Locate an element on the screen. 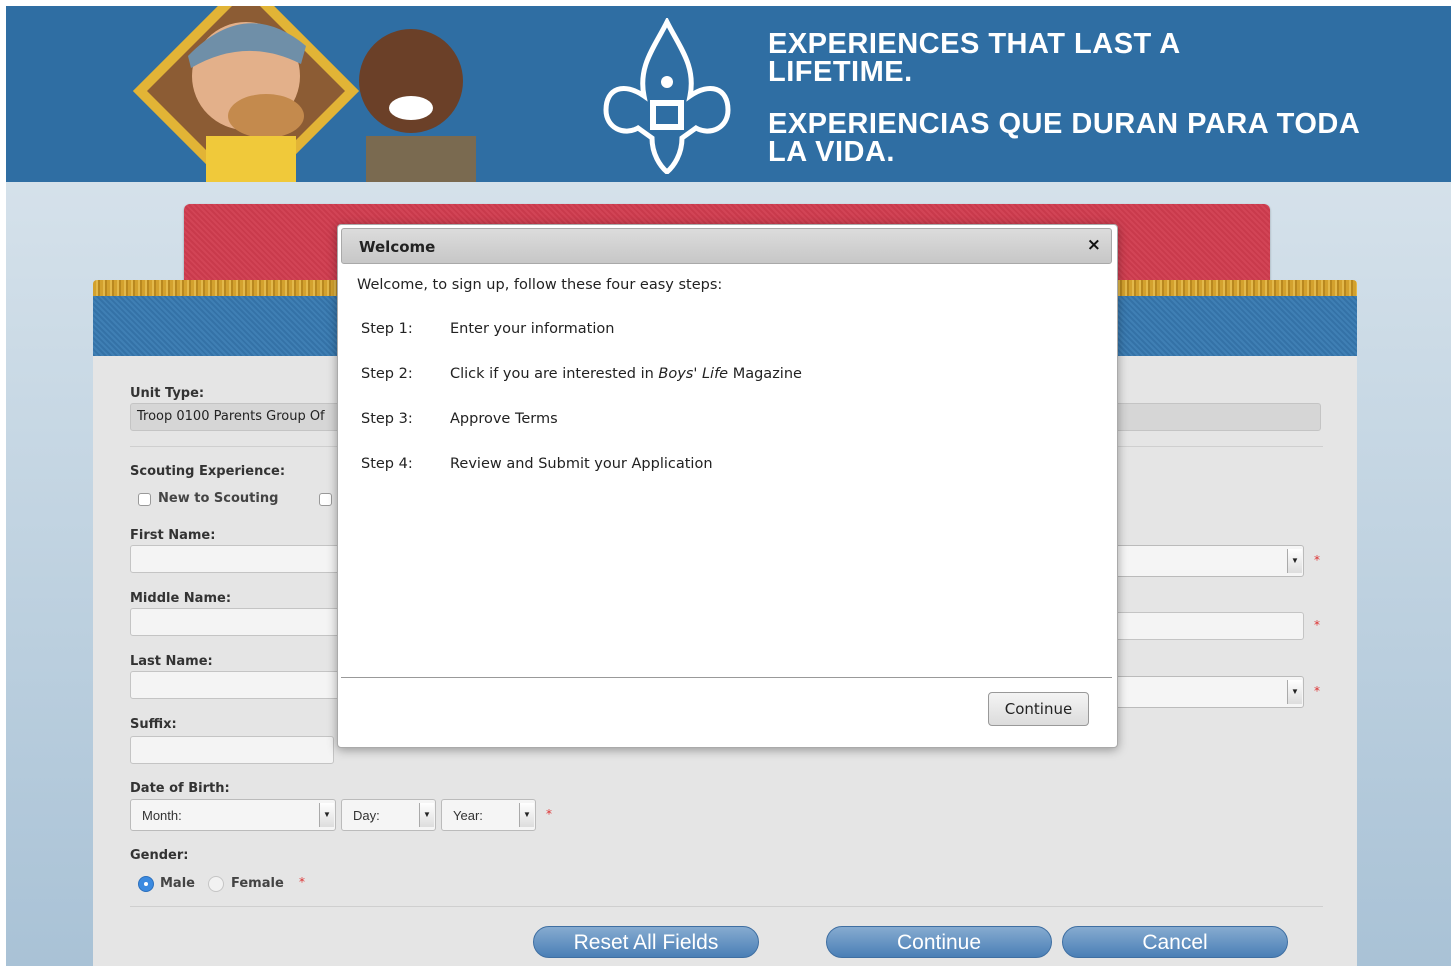  gender-label: Gender: is located at coordinates (159, 855).